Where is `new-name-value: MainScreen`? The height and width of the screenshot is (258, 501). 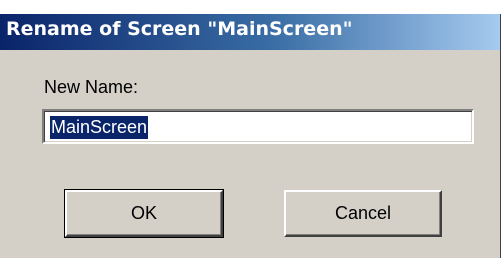
new-name-value: MainScreen is located at coordinates (99, 127).